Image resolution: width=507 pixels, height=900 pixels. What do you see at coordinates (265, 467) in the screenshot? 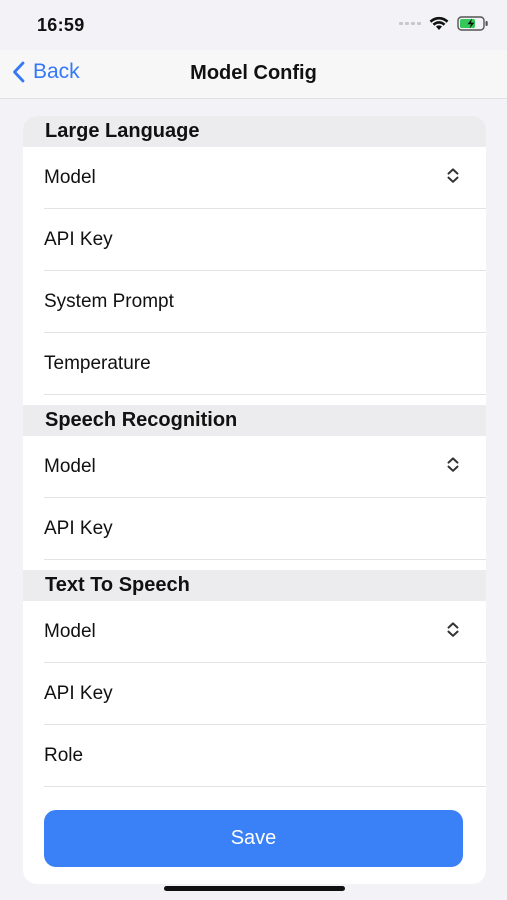
I see `sr-model-picker: Model` at bounding box center [265, 467].